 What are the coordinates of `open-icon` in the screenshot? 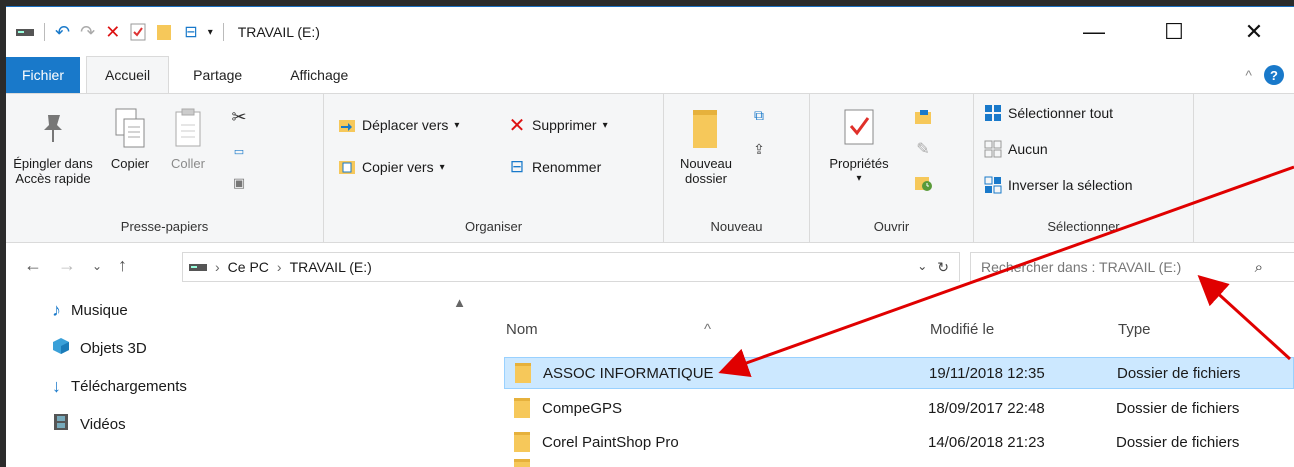 It's located at (923, 117).